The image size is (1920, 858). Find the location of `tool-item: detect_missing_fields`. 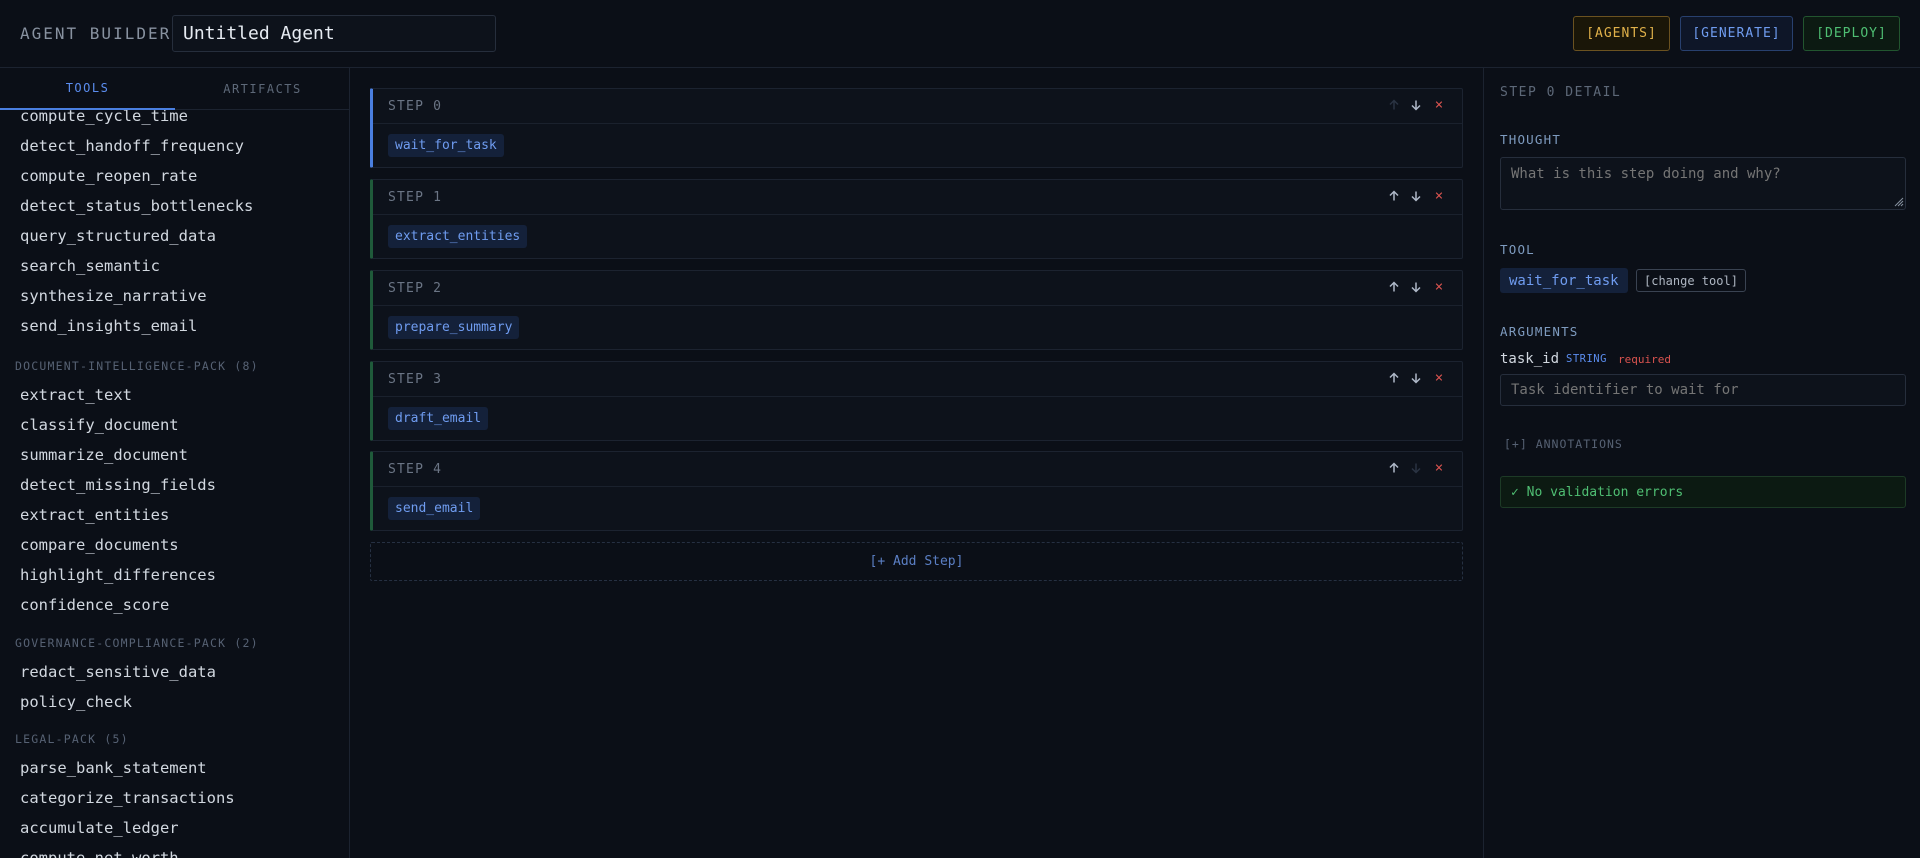

tool-item: detect_missing_fields is located at coordinates (118, 485).